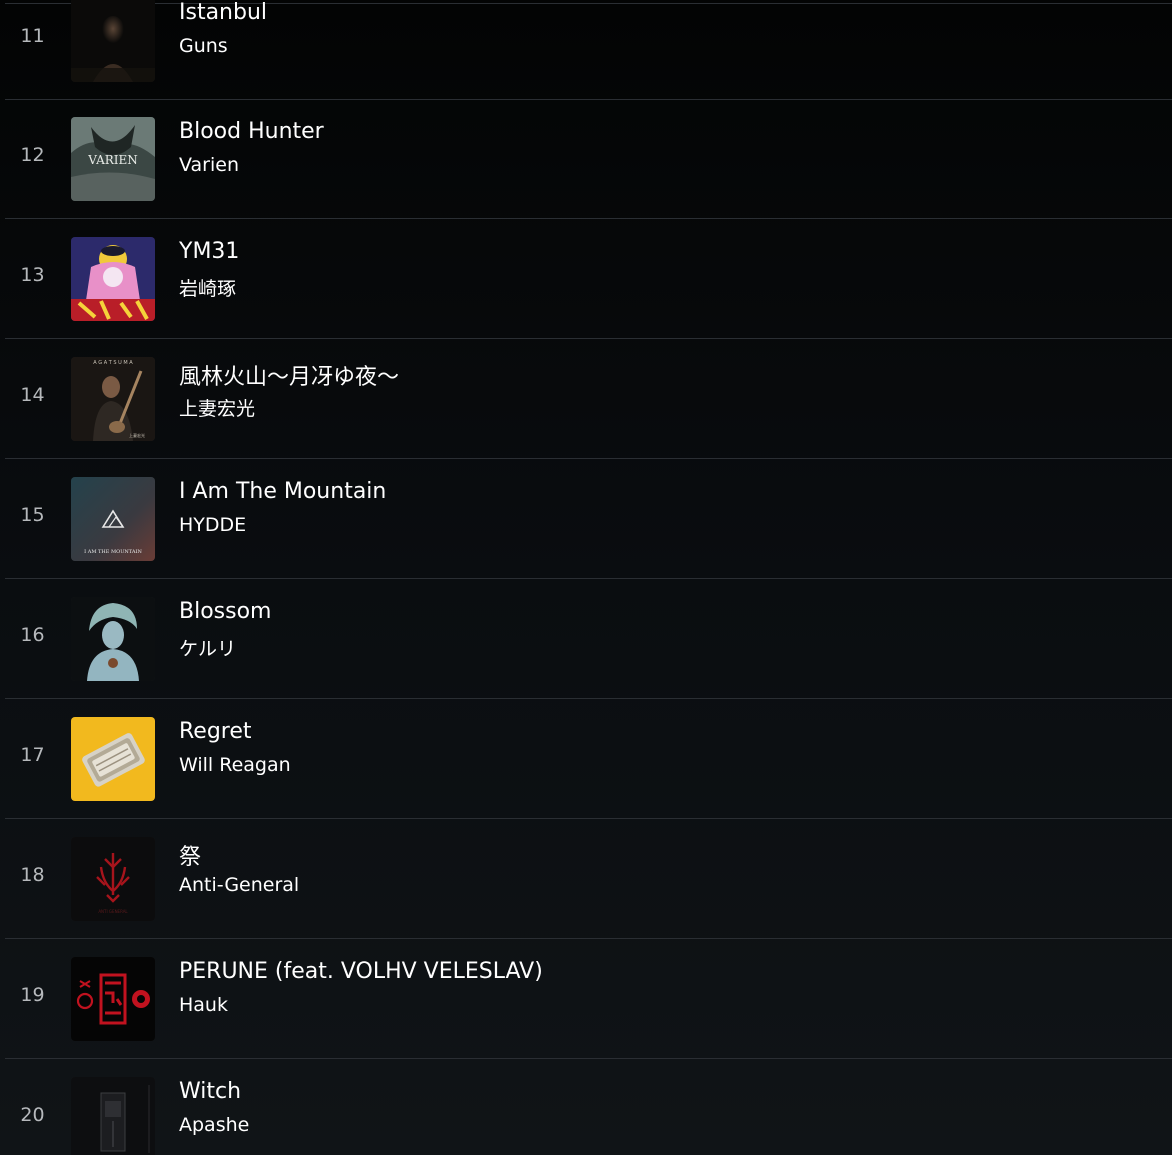  Describe the element at coordinates (588, 999) in the screenshot. I see `track-row: 19 PERUNE (feat. VOLHV VELESLAV) Hauk` at that location.